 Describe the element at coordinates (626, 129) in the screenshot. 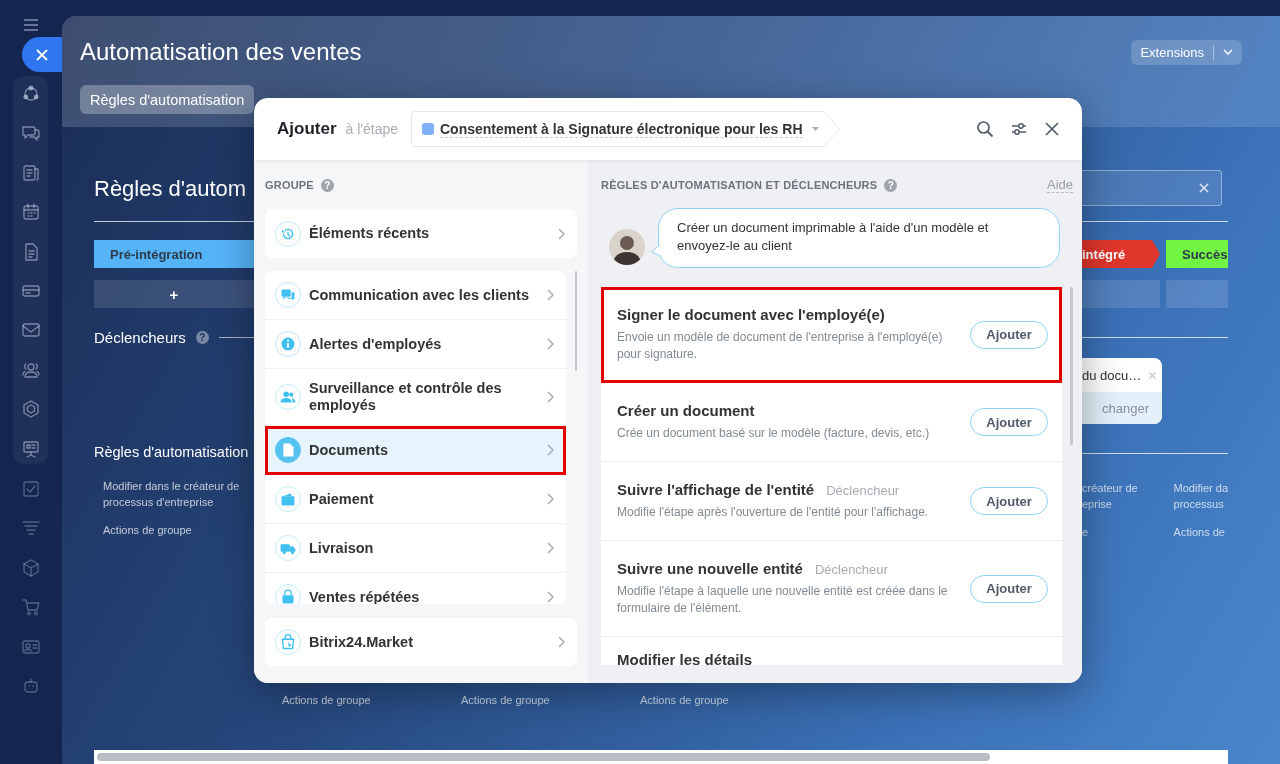

I see `stage-selector: Consentement à la Signature électronique pour les RH` at that location.